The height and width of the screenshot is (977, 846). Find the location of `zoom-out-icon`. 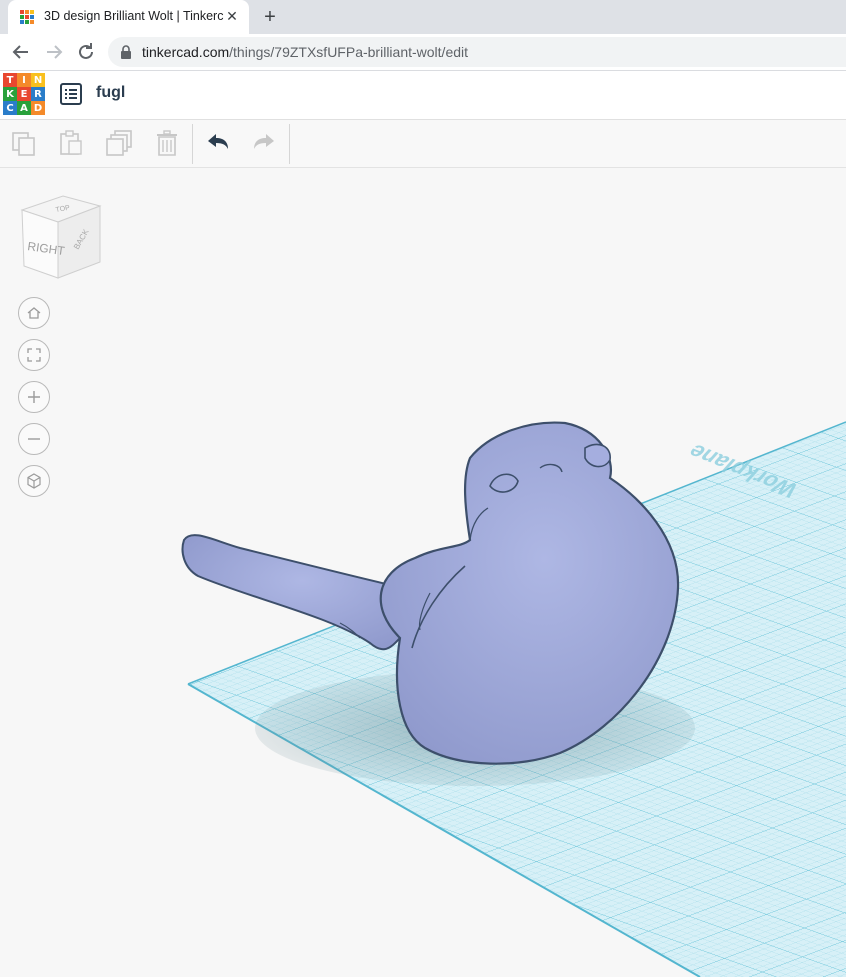

zoom-out-icon is located at coordinates (34, 439).